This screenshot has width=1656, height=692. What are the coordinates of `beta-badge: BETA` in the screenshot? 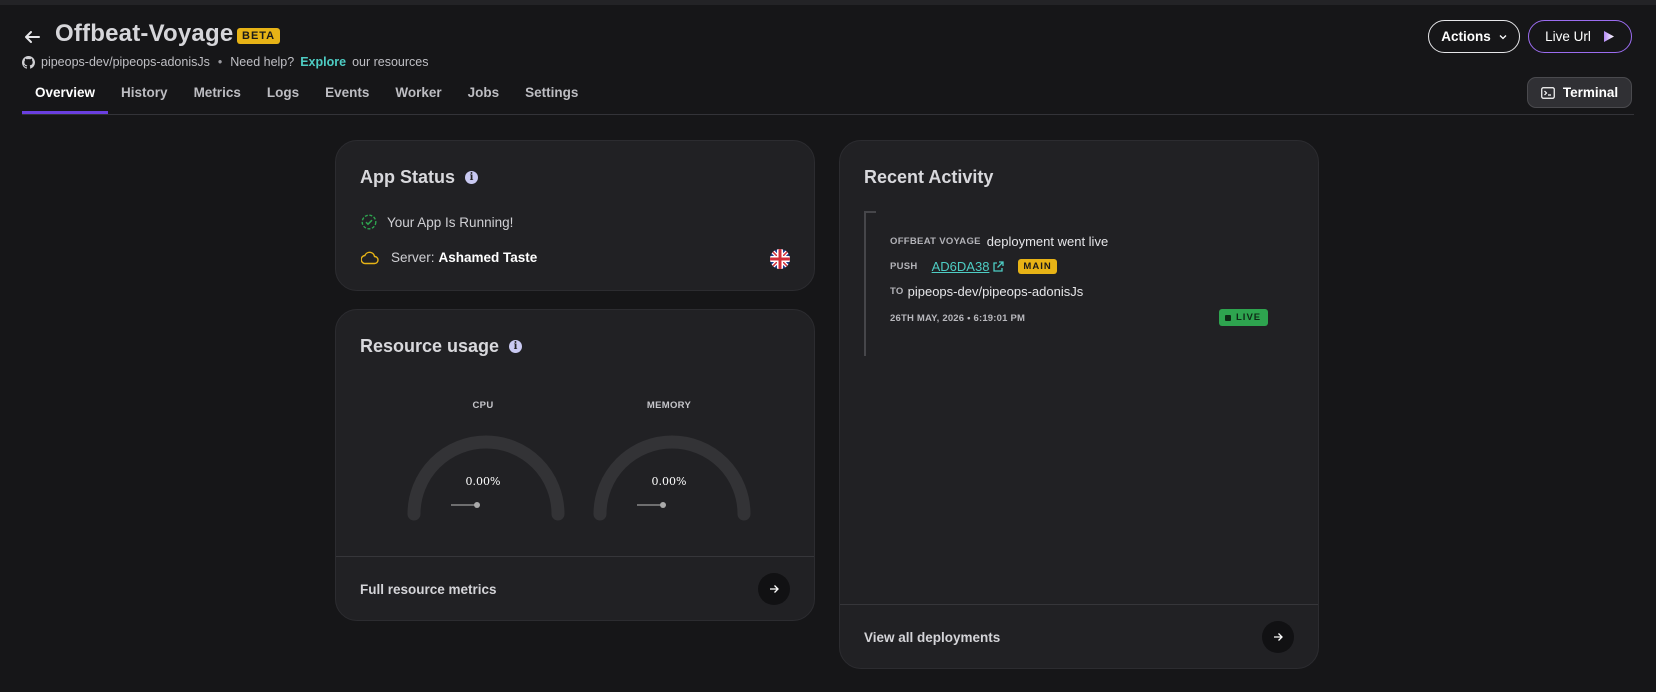 It's located at (259, 36).